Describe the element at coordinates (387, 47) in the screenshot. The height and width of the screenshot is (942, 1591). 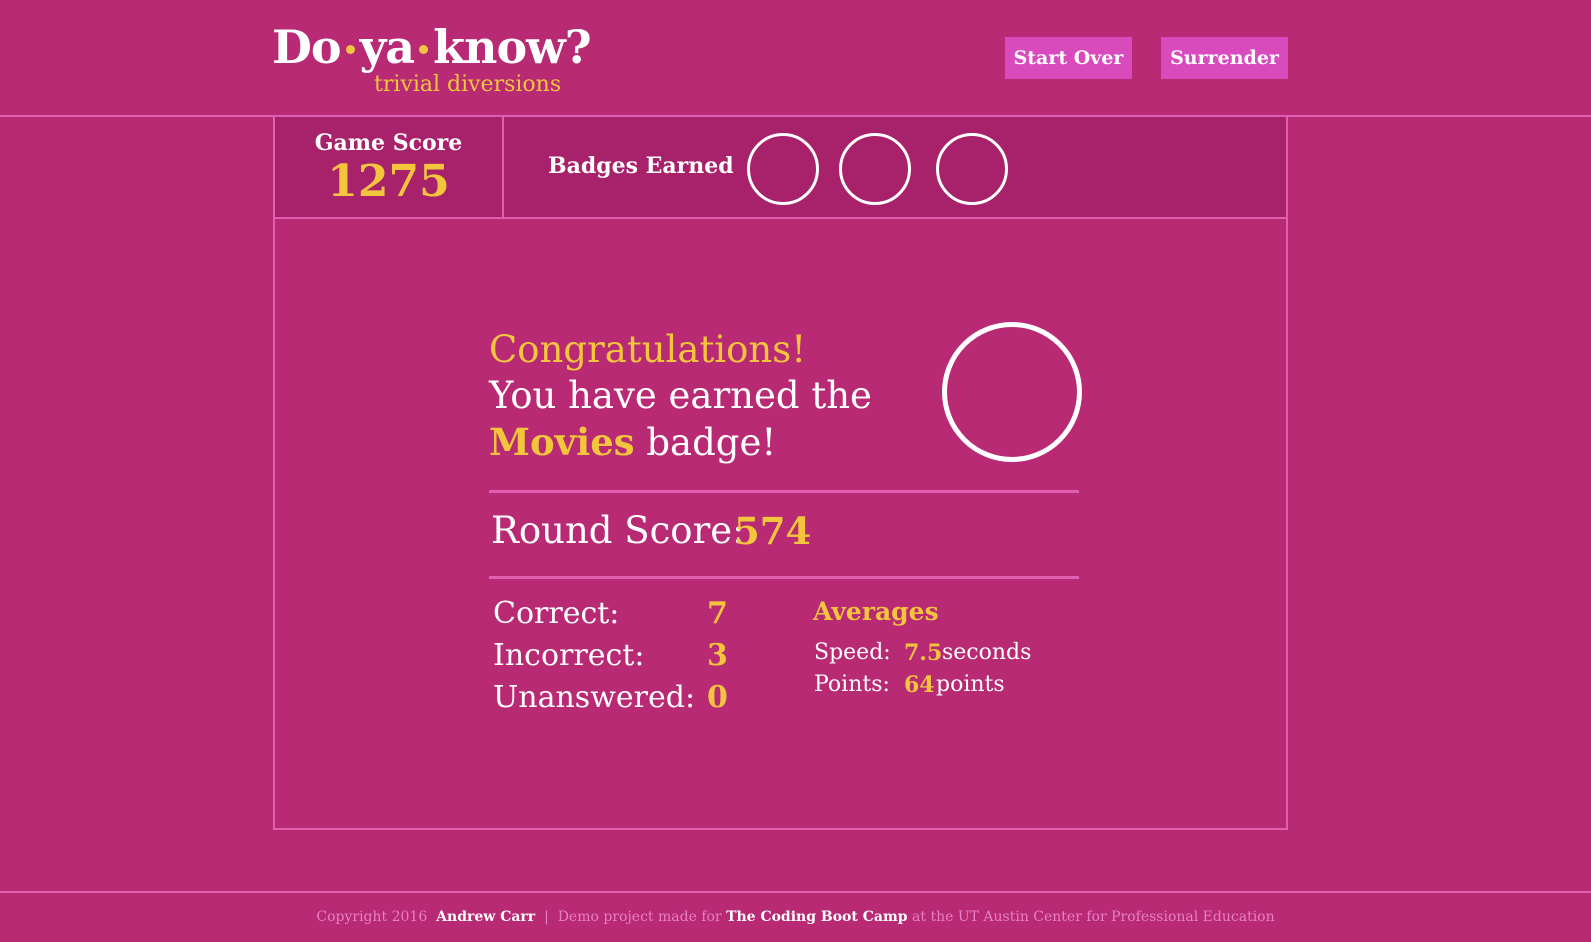
I see `logo-word-ya: ya` at that location.